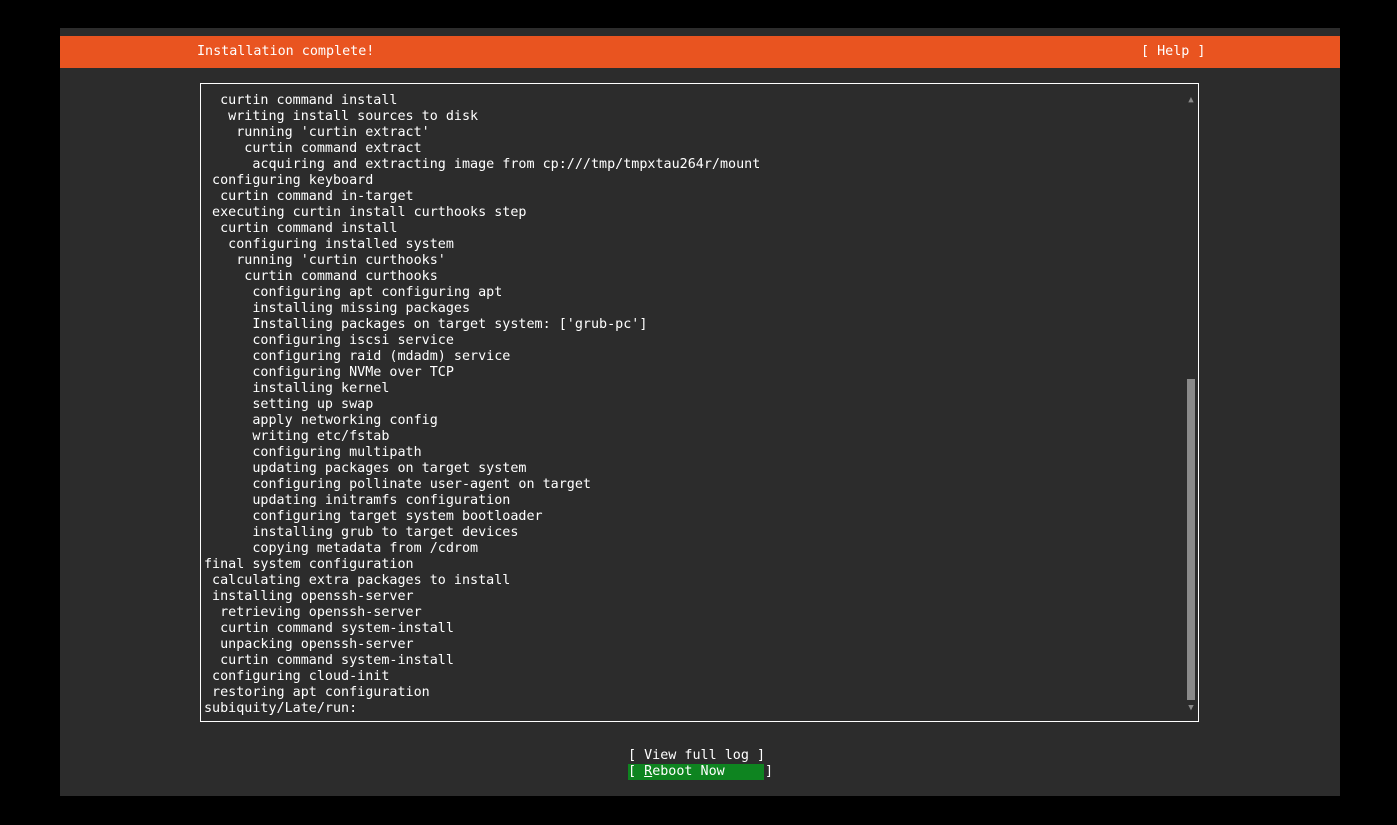  Describe the element at coordinates (713, 771) in the screenshot. I see `reboot-button-label: eboot Now ]` at that location.